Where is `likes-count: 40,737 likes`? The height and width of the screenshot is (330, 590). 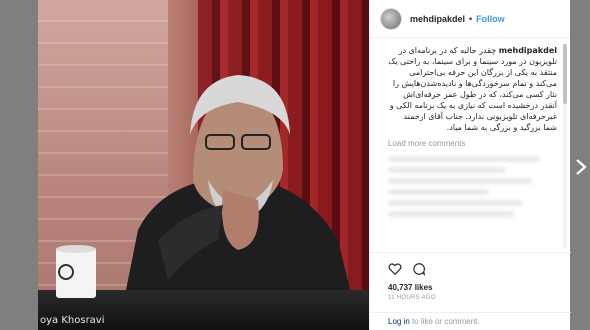
likes-count: 40,737 likes is located at coordinates (472, 287).